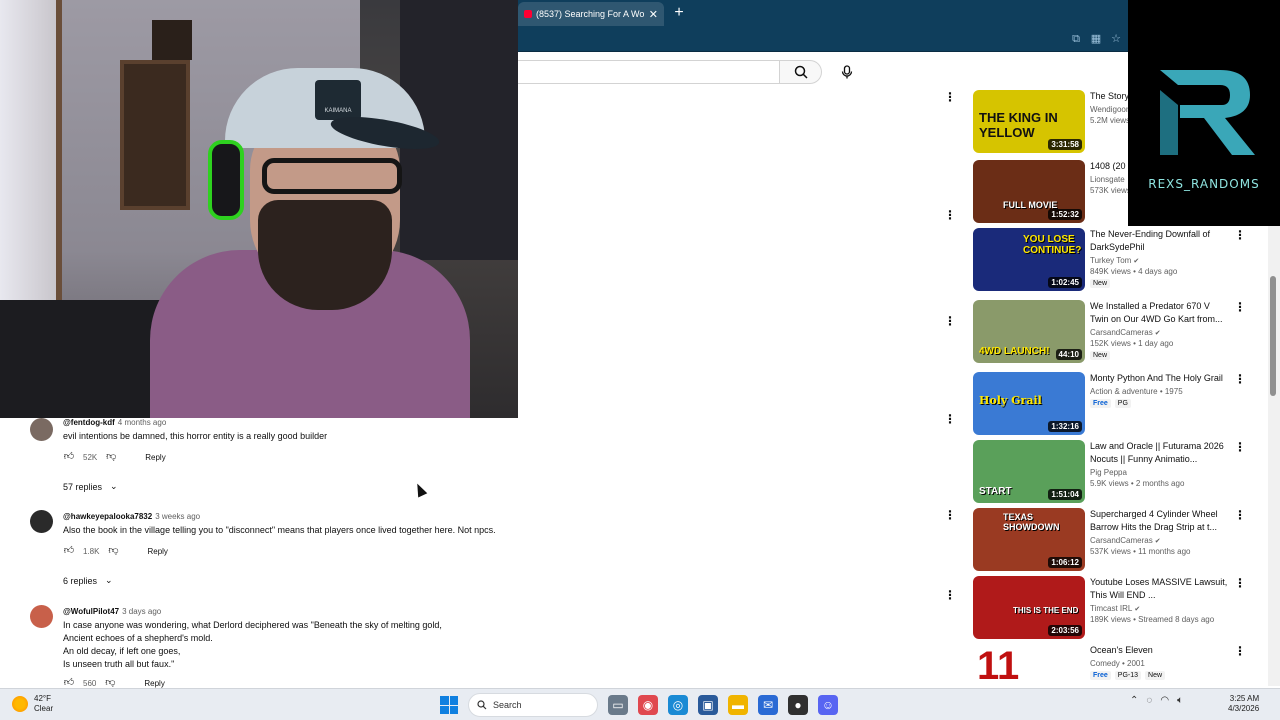 The image size is (1280, 720). Describe the element at coordinates (533, 705) in the screenshot. I see `taskbar-search: Search` at that location.